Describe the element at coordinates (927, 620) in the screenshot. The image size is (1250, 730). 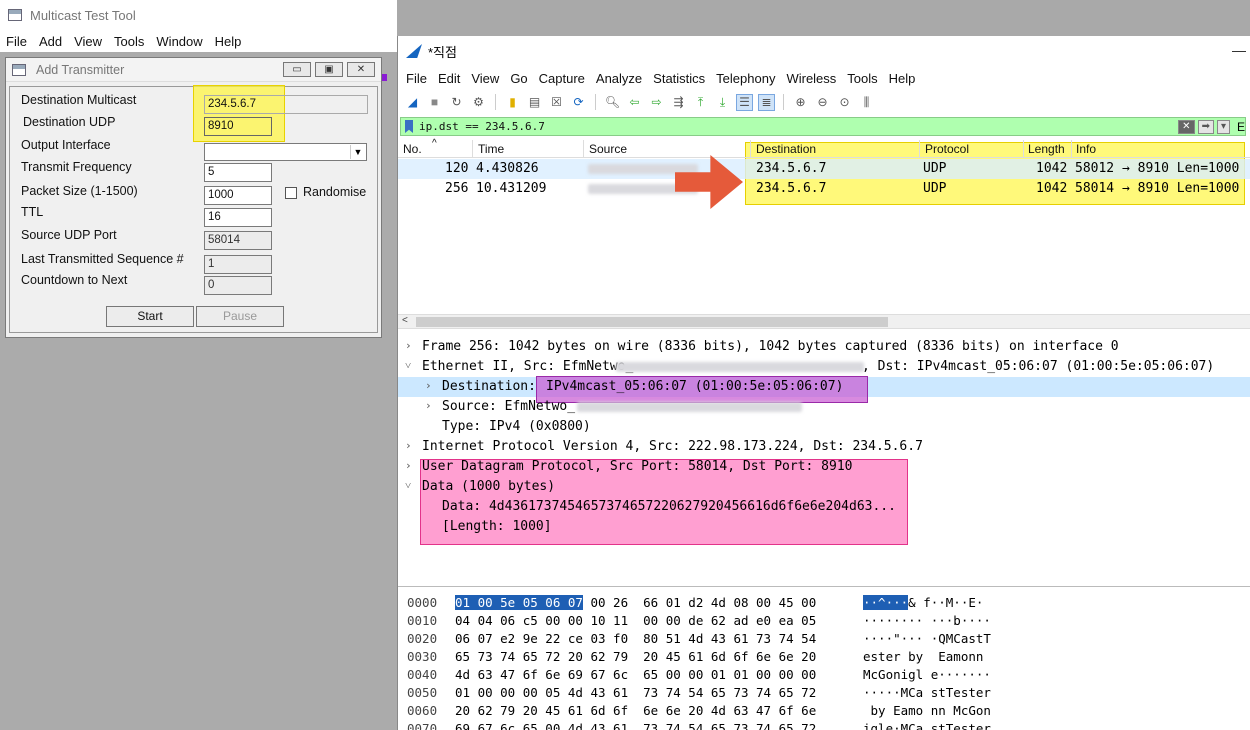
I see `hex-ascii: ········ ···b····` at that location.